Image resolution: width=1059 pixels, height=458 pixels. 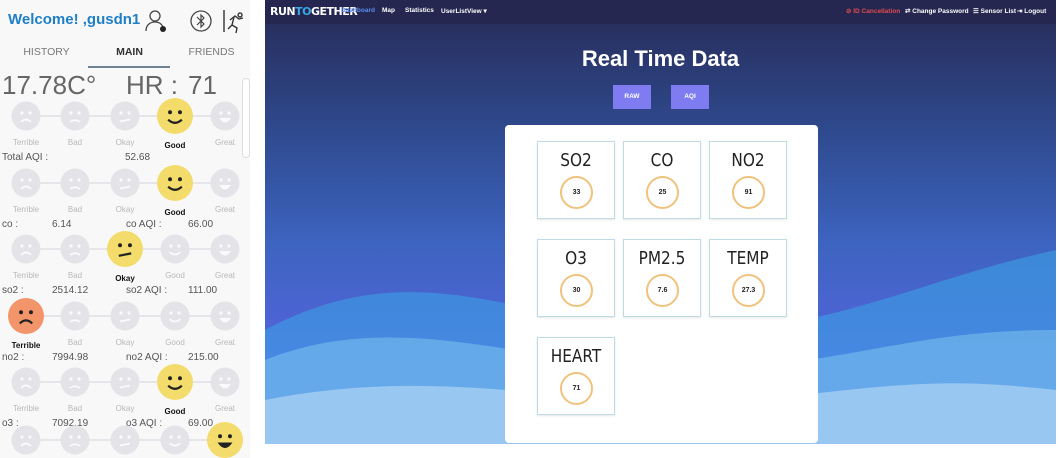 I want to click on sensor-name: SO2, so click(x=576, y=160).